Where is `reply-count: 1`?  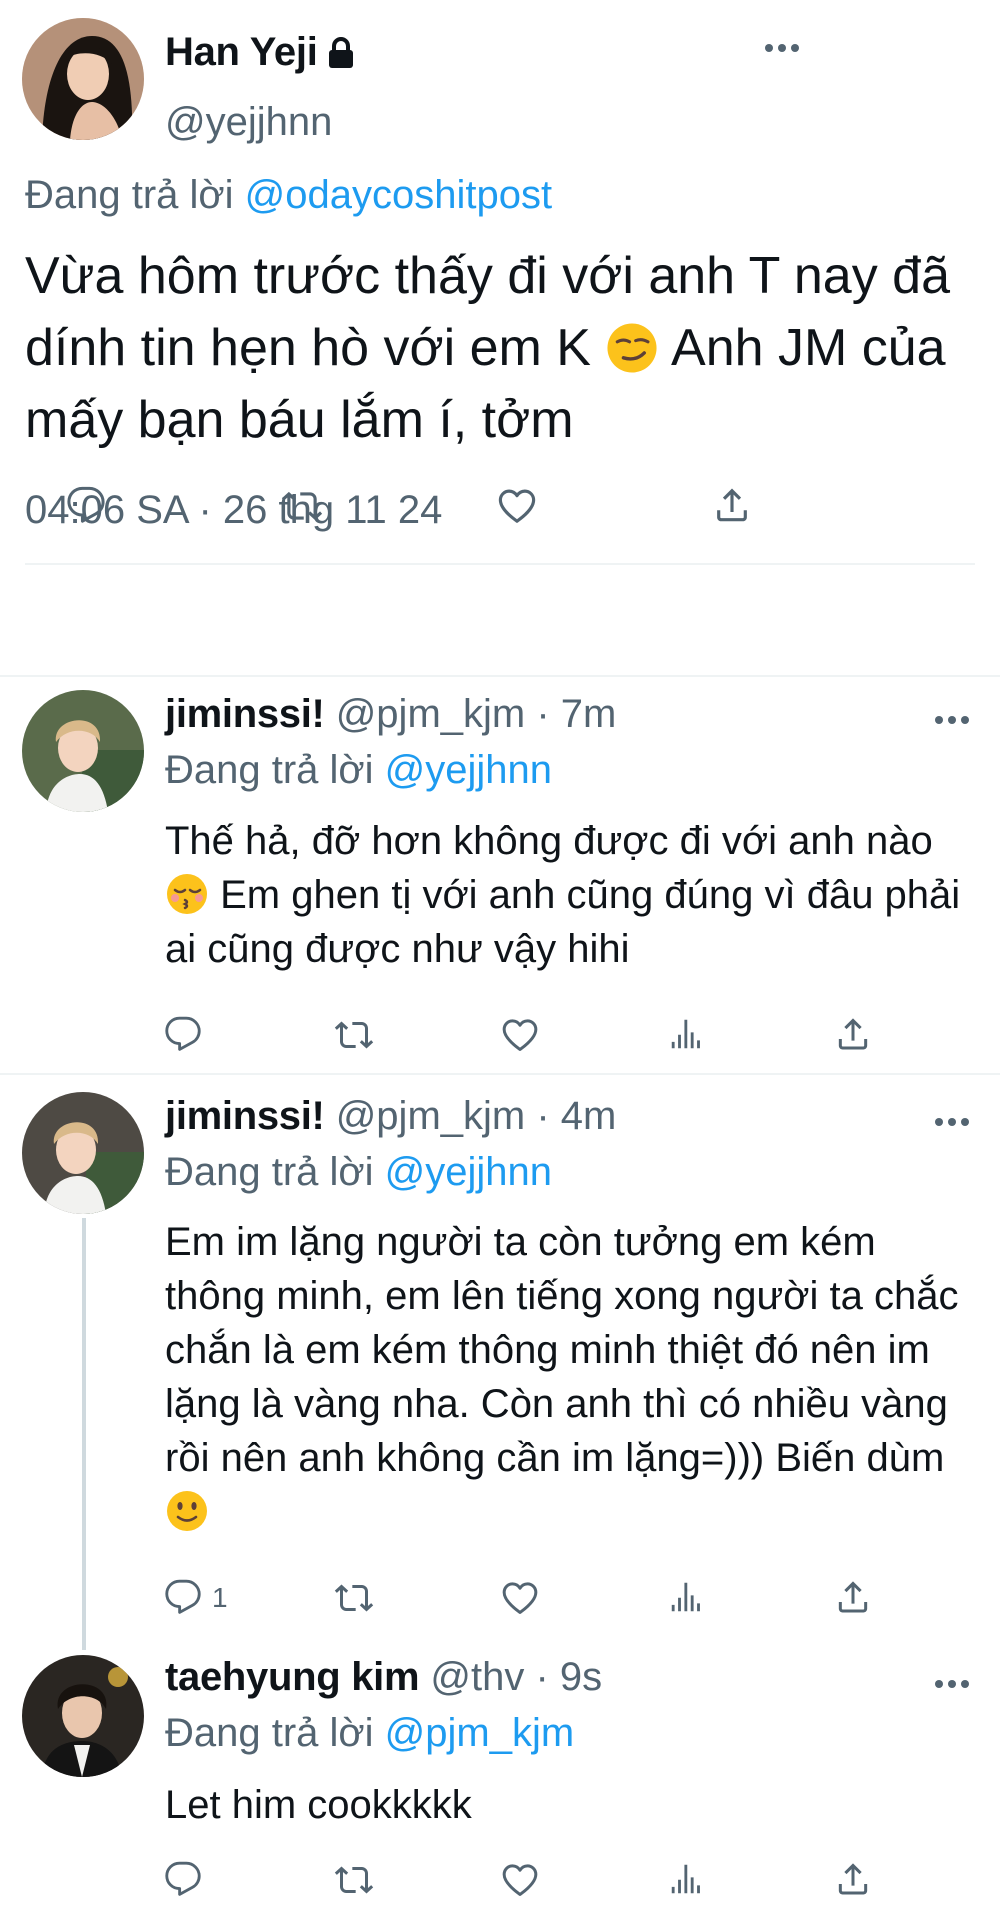 reply-count: 1 is located at coordinates (220, 1597).